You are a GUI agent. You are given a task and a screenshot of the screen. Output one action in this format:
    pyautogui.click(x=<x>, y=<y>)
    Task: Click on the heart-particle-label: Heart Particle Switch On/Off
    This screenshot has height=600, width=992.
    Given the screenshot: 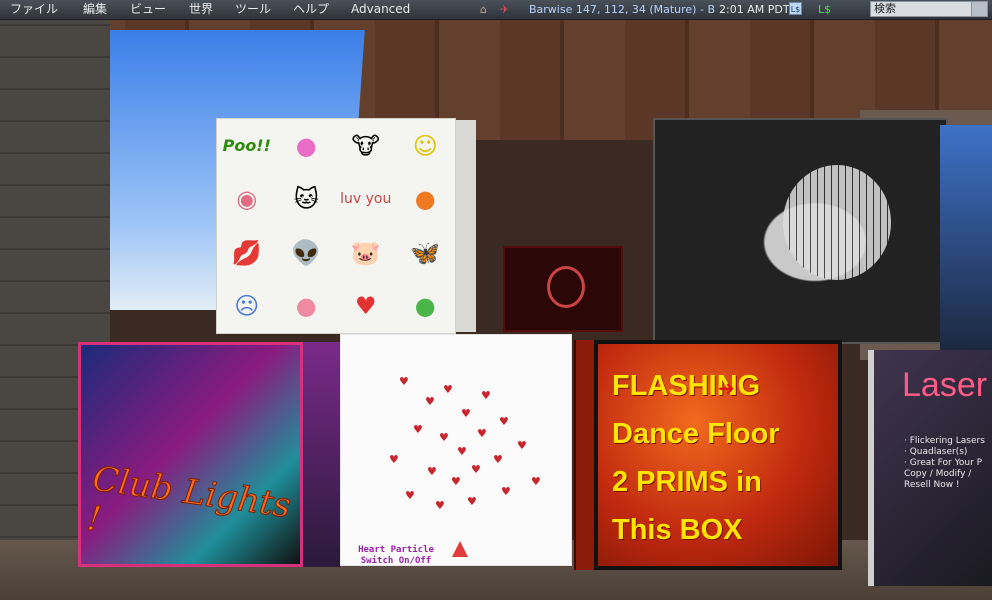 What is the action you would take?
    pyautogui.click(x=396, y=556)
    